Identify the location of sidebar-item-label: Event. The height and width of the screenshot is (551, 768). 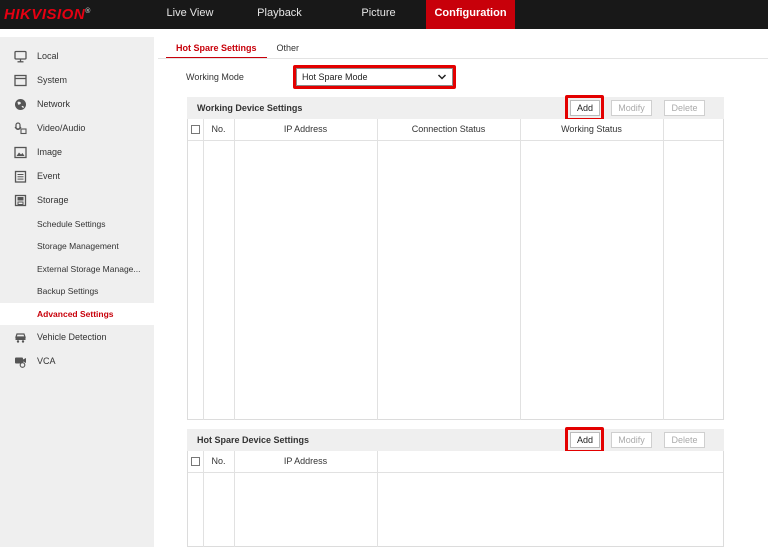
(49, 176).